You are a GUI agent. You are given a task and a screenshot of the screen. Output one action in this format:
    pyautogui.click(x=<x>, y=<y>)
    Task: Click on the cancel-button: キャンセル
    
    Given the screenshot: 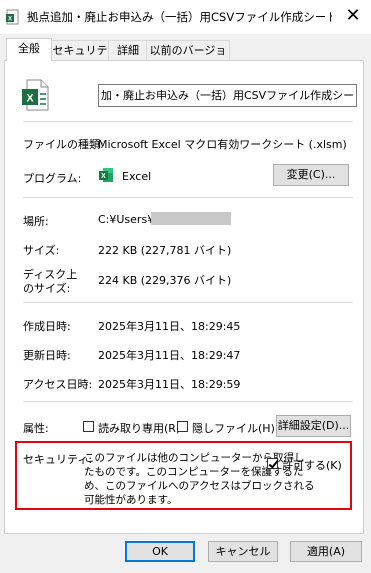 What is the action you would take?
    pyautogui.click(x=243, y=551)
    